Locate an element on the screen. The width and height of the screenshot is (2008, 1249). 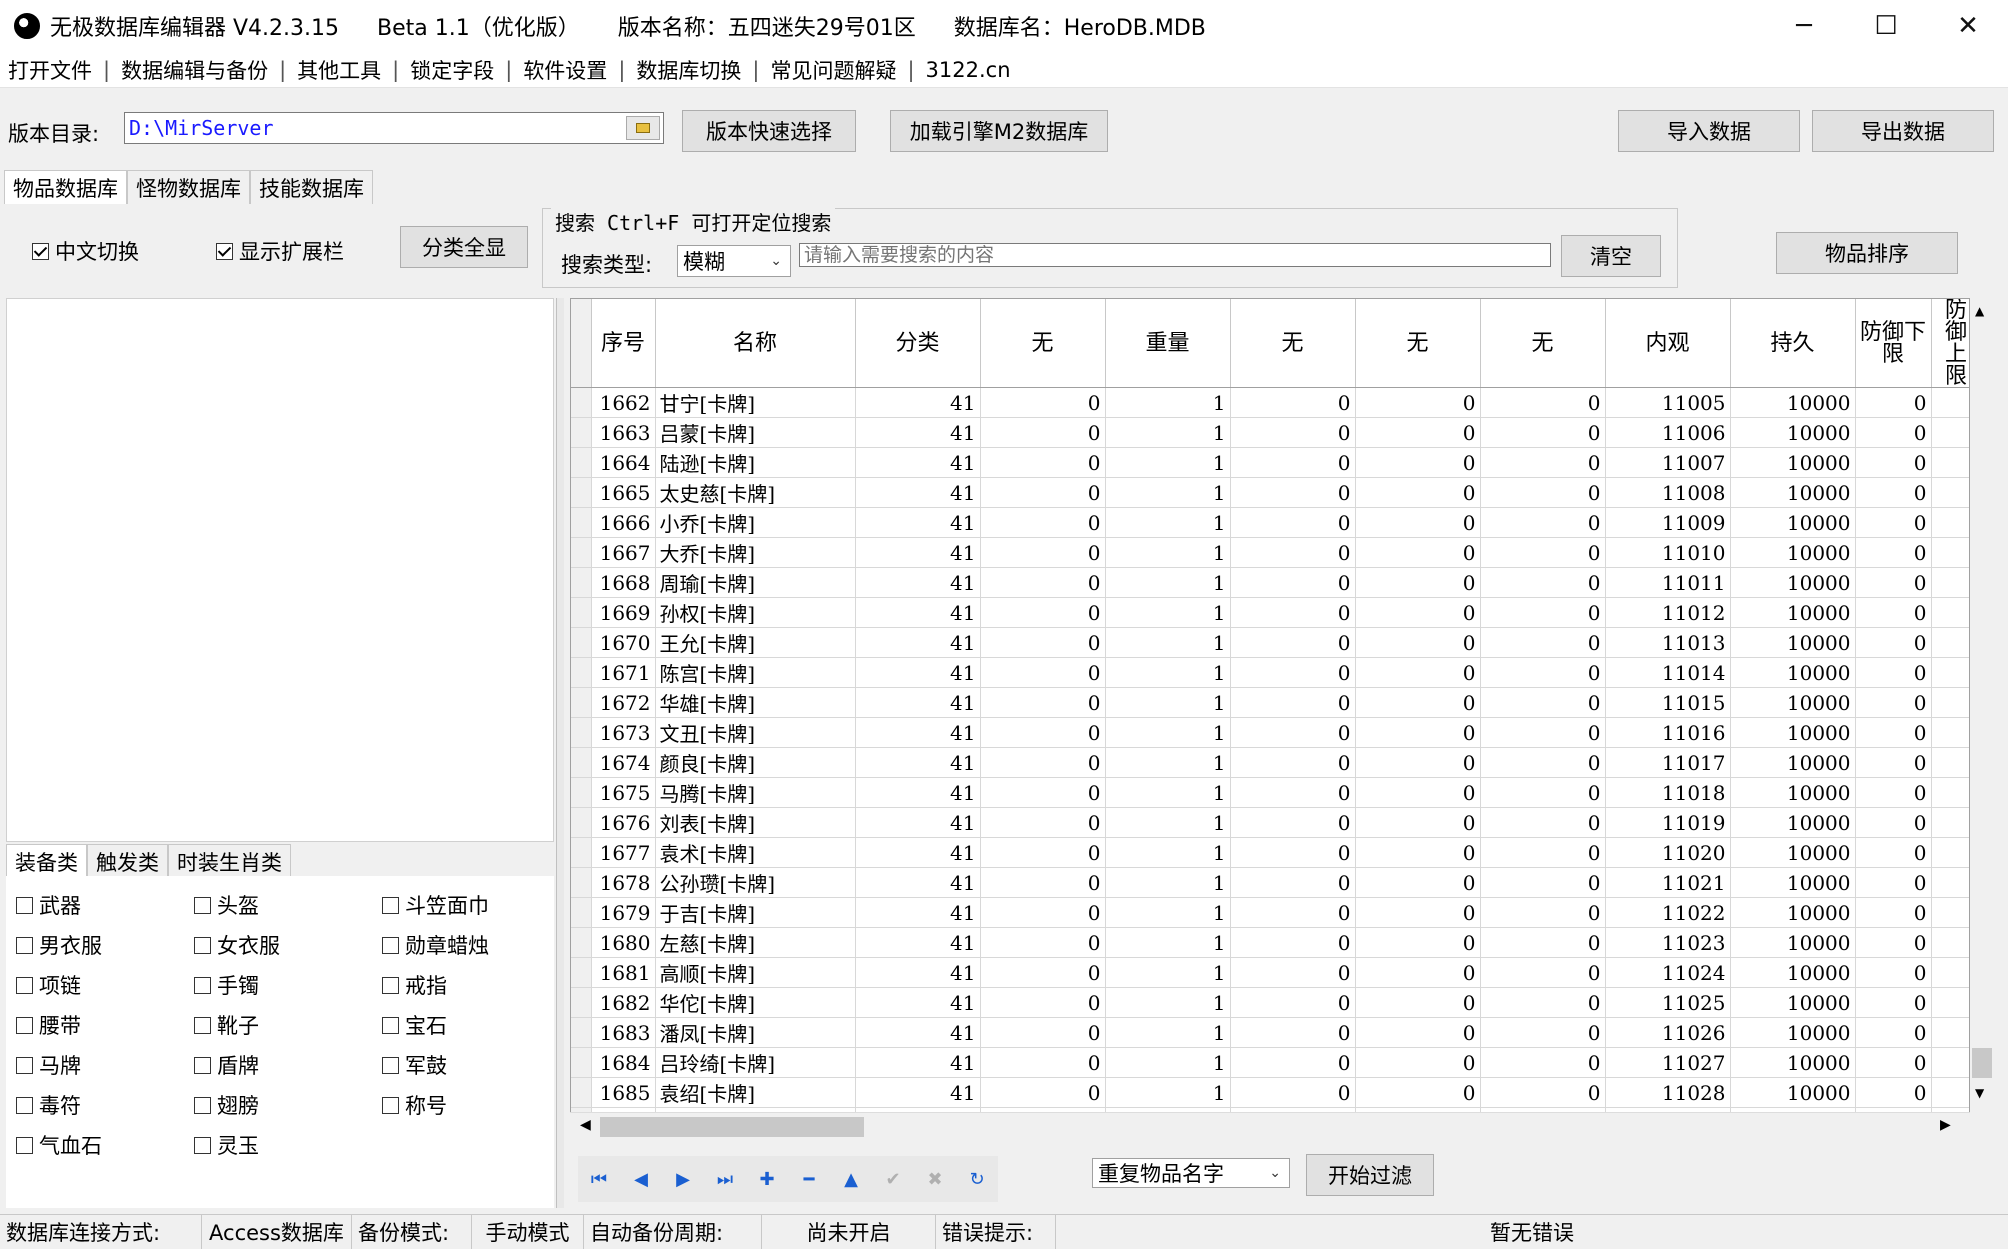
table-row: 1669 孙权[卡牌] 41 0 1 0 0 0 11012 10000 0 is located at coordinates (1270, 612).